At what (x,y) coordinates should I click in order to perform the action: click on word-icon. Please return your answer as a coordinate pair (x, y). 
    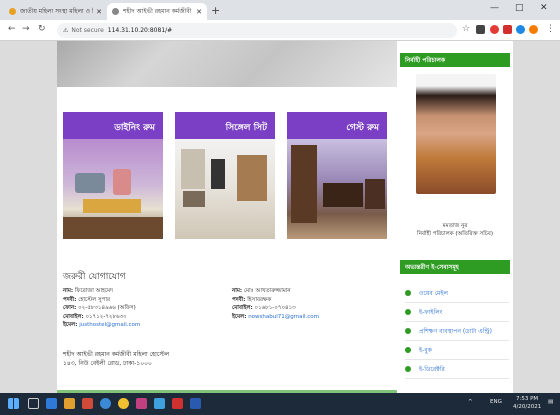
    Looking at the image, I should click on (195, 403).